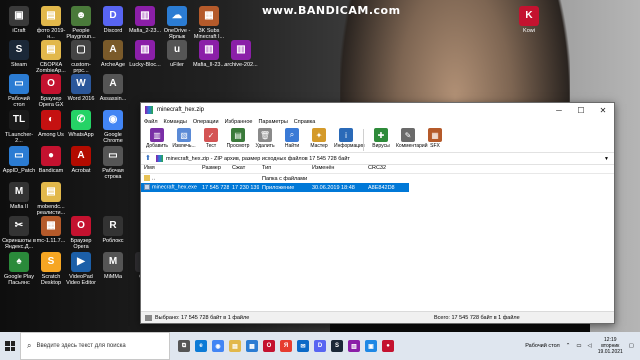 The image size is (640, 360). What do you see at coordinates (337, 346) in the screenshot?
I see `taskbar-app-steam: S` at bounding box center [337, 346].